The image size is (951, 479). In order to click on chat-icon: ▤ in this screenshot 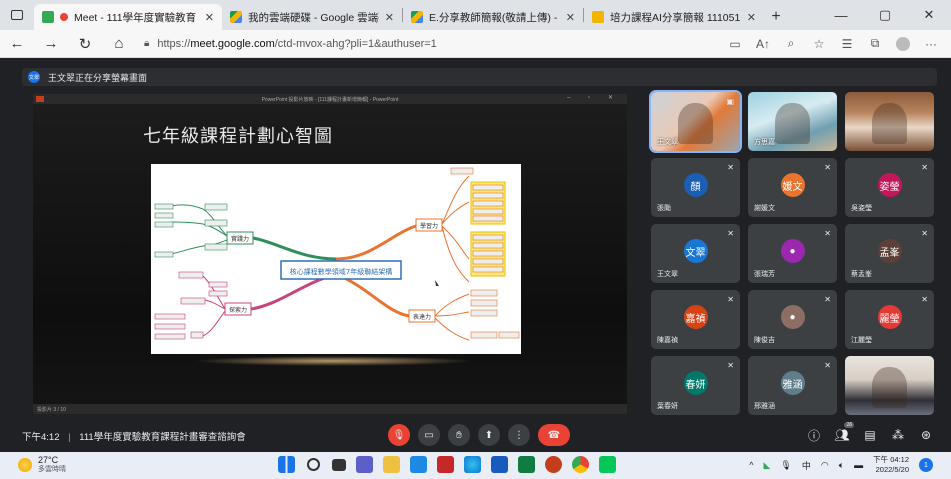, I will do `click(870, 435)`.